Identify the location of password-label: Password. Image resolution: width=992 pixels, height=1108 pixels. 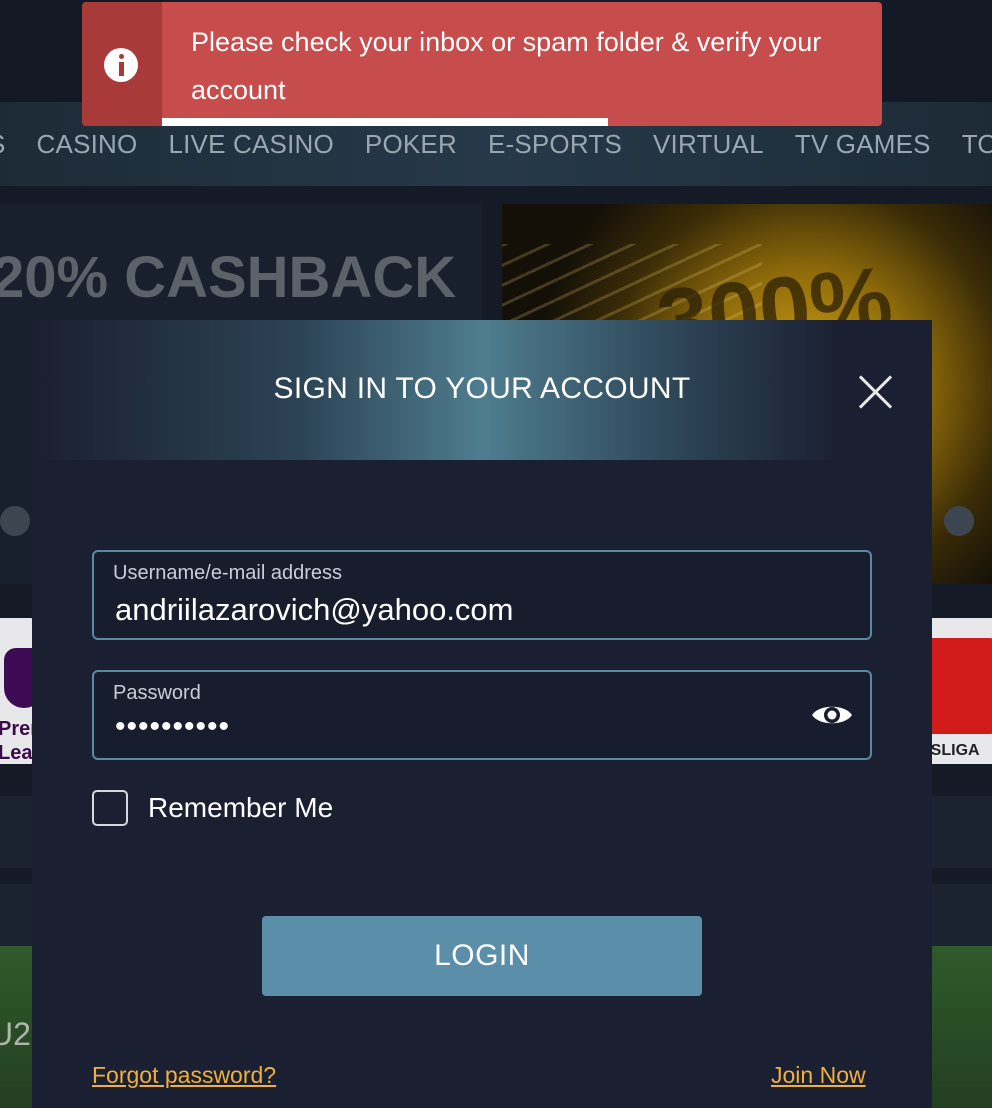
(157, 693).